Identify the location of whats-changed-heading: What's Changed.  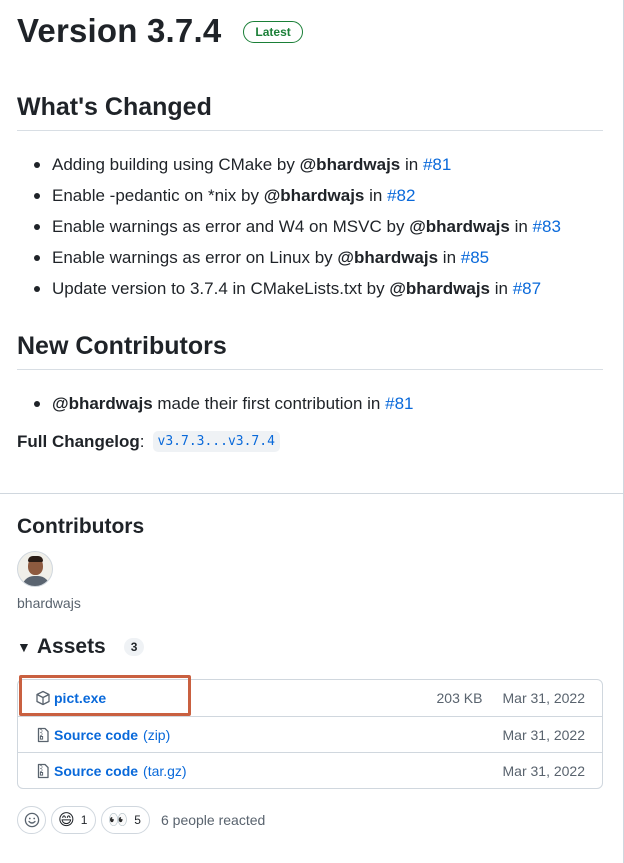
(310, 112).